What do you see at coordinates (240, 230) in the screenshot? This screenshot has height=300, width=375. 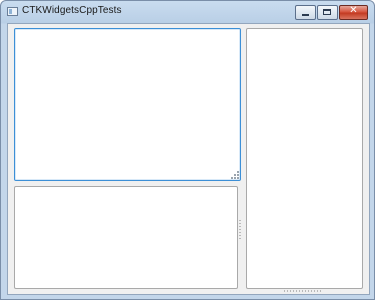 I see `vertical-splitter-handle` at bounding box center [240, 230].